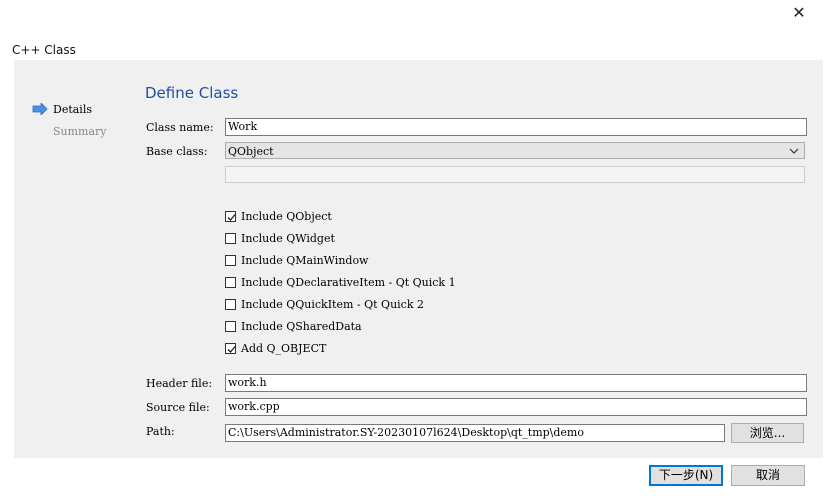 The width and height of the screenshot is (825, 503). Describe the element at coordinates (799, 12) in the screenshot. I see `close-icon: ✕` at that location.